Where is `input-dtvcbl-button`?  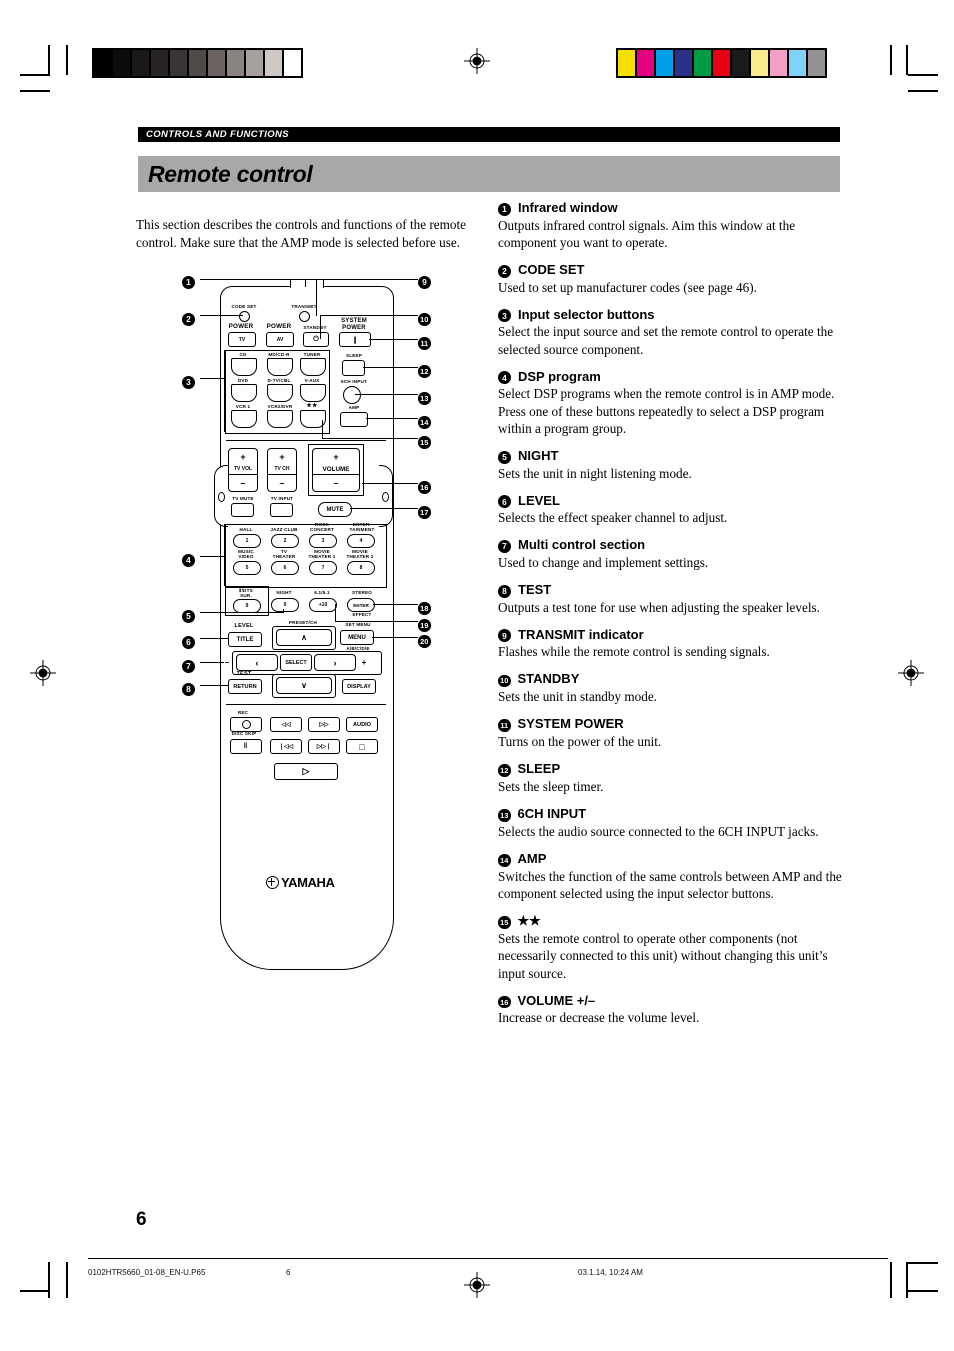
input-dtvcbl-button is located at coordinates (280, 393).